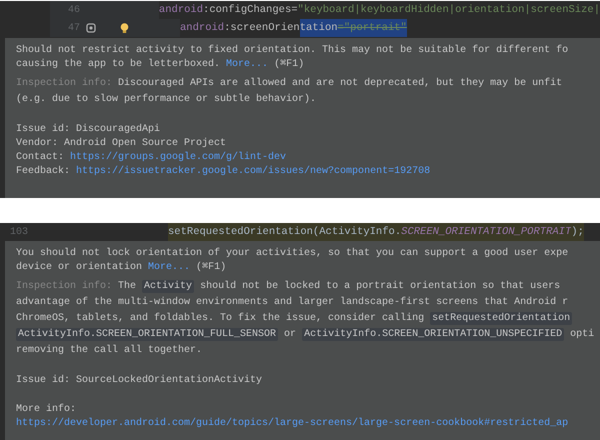 Image resolution: width=600 pixels, height=440 pixels. Describe the element at coordinates (289, 83) in the screenshot. I see `inspection-info: Inspection info: Discouraged APIs are allowed and are not deprecated, but they may be unfit` at that location.